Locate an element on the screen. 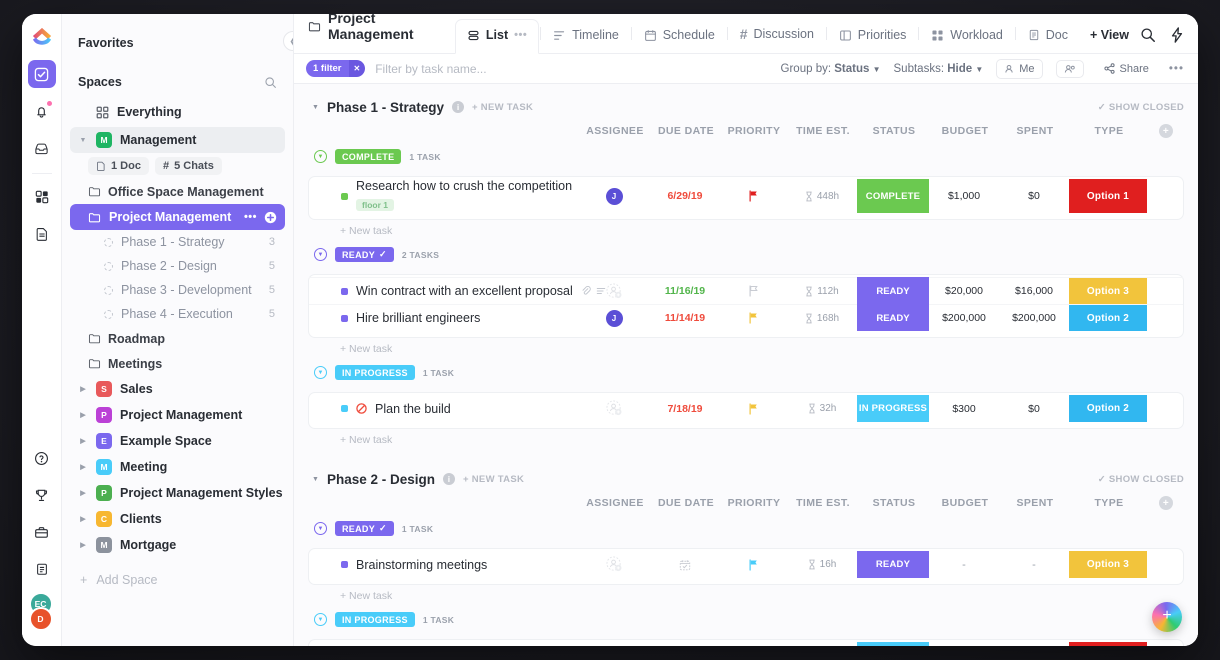  sidebar-space-project-management-styles: ▶ P Project Management Styles is located at coordinates (177, 493).